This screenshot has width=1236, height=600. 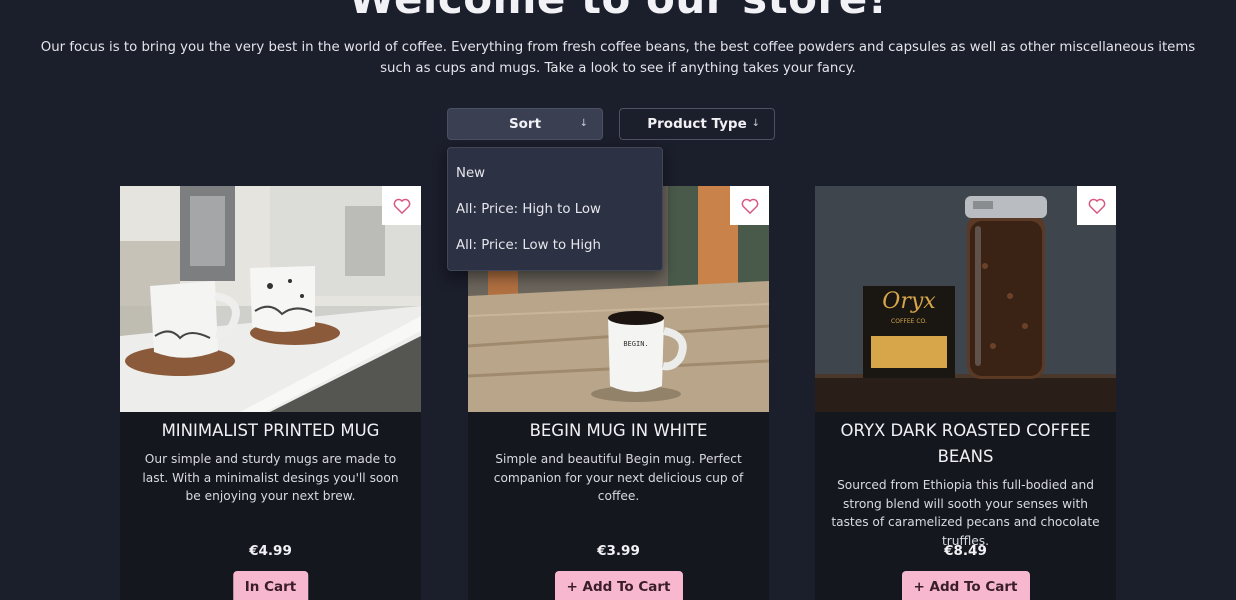 What do you see at coordinates (270, 585) in the screenshot?
I see `in-cart-button: In Cart` at bounding box center [270, 585].